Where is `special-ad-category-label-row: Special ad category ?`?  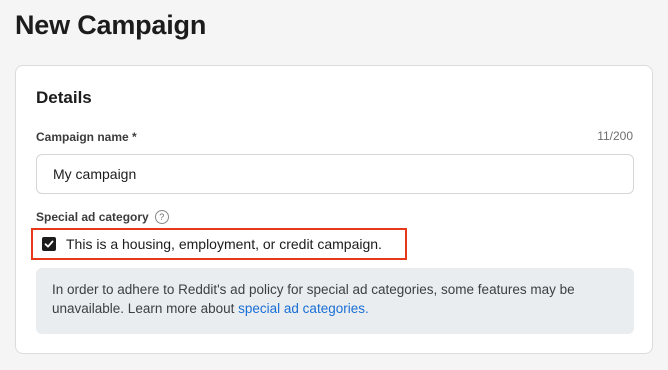
special-ad-category-label-row: Special ad category ? is located at coordinates (102, 217).